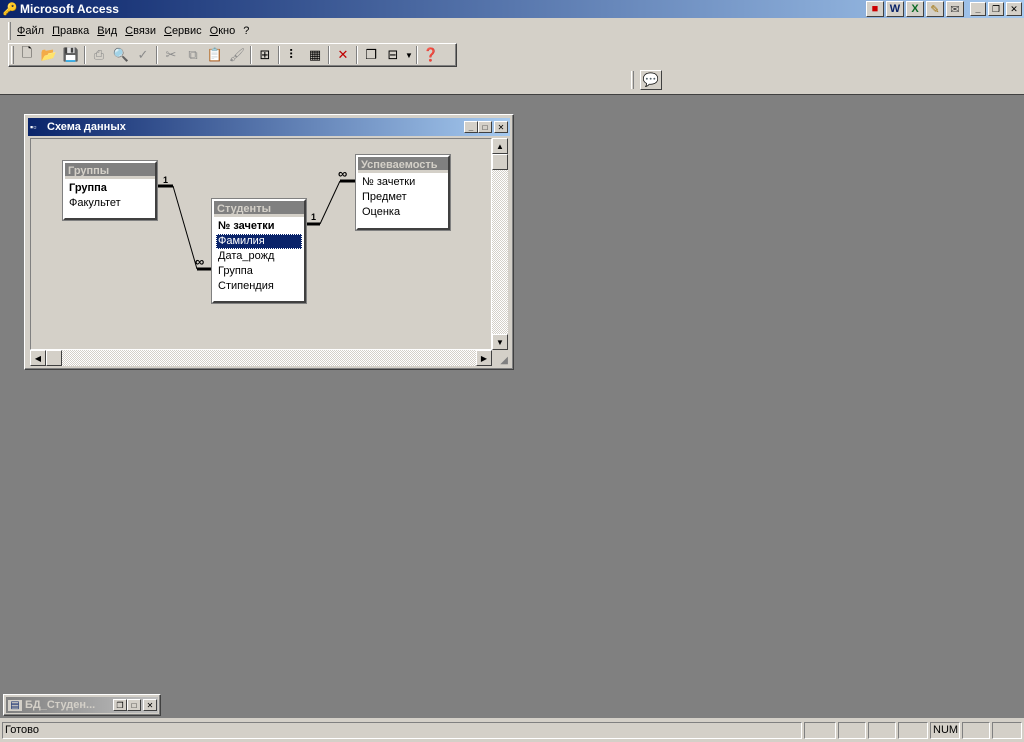 The image size is (1024, 742). I want to click on minimize-button: _, so click(978, 9).